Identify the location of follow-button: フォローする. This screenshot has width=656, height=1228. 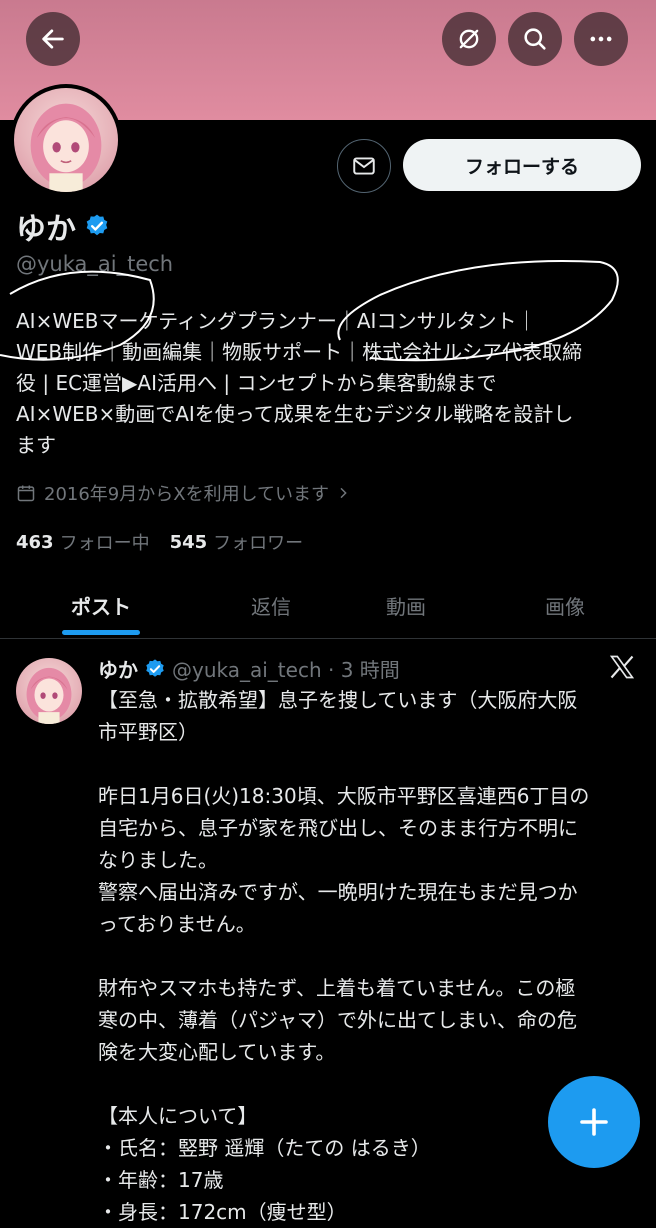
(522, 165).